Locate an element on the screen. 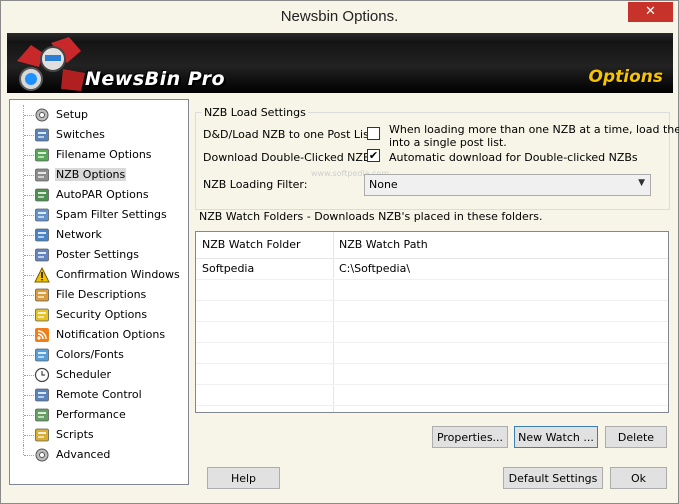  sidebar-item-label: Notification Options is located at coordinates (111, 334).